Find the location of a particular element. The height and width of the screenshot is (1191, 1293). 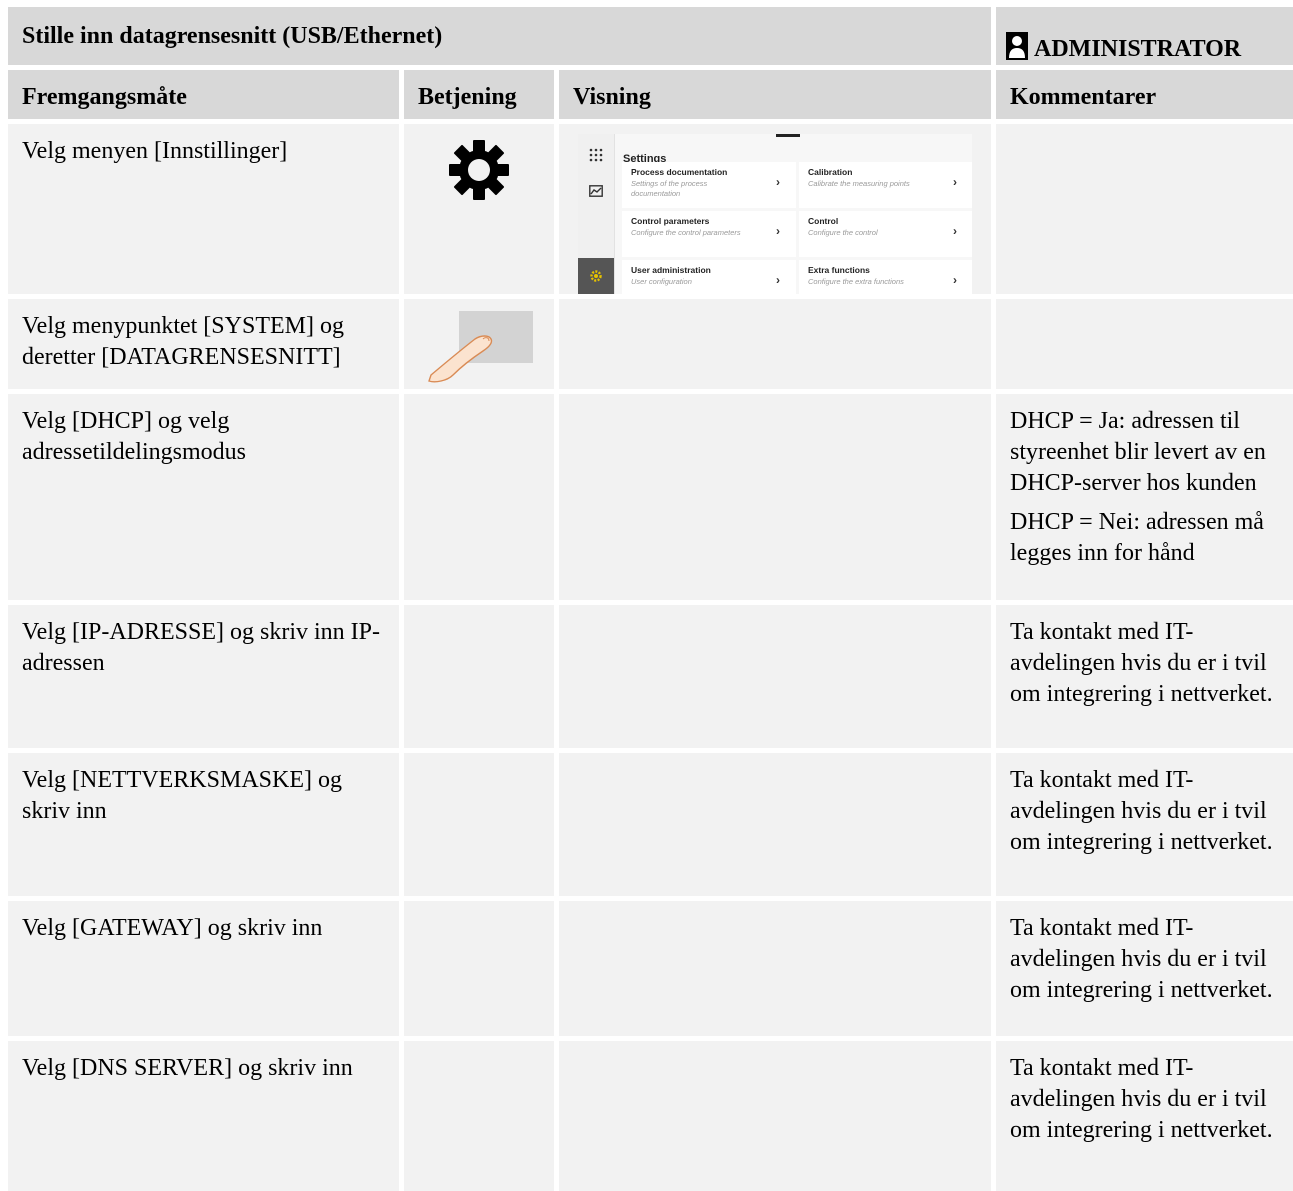

tile-title: Extra functions is located at coordinates (839, 270).